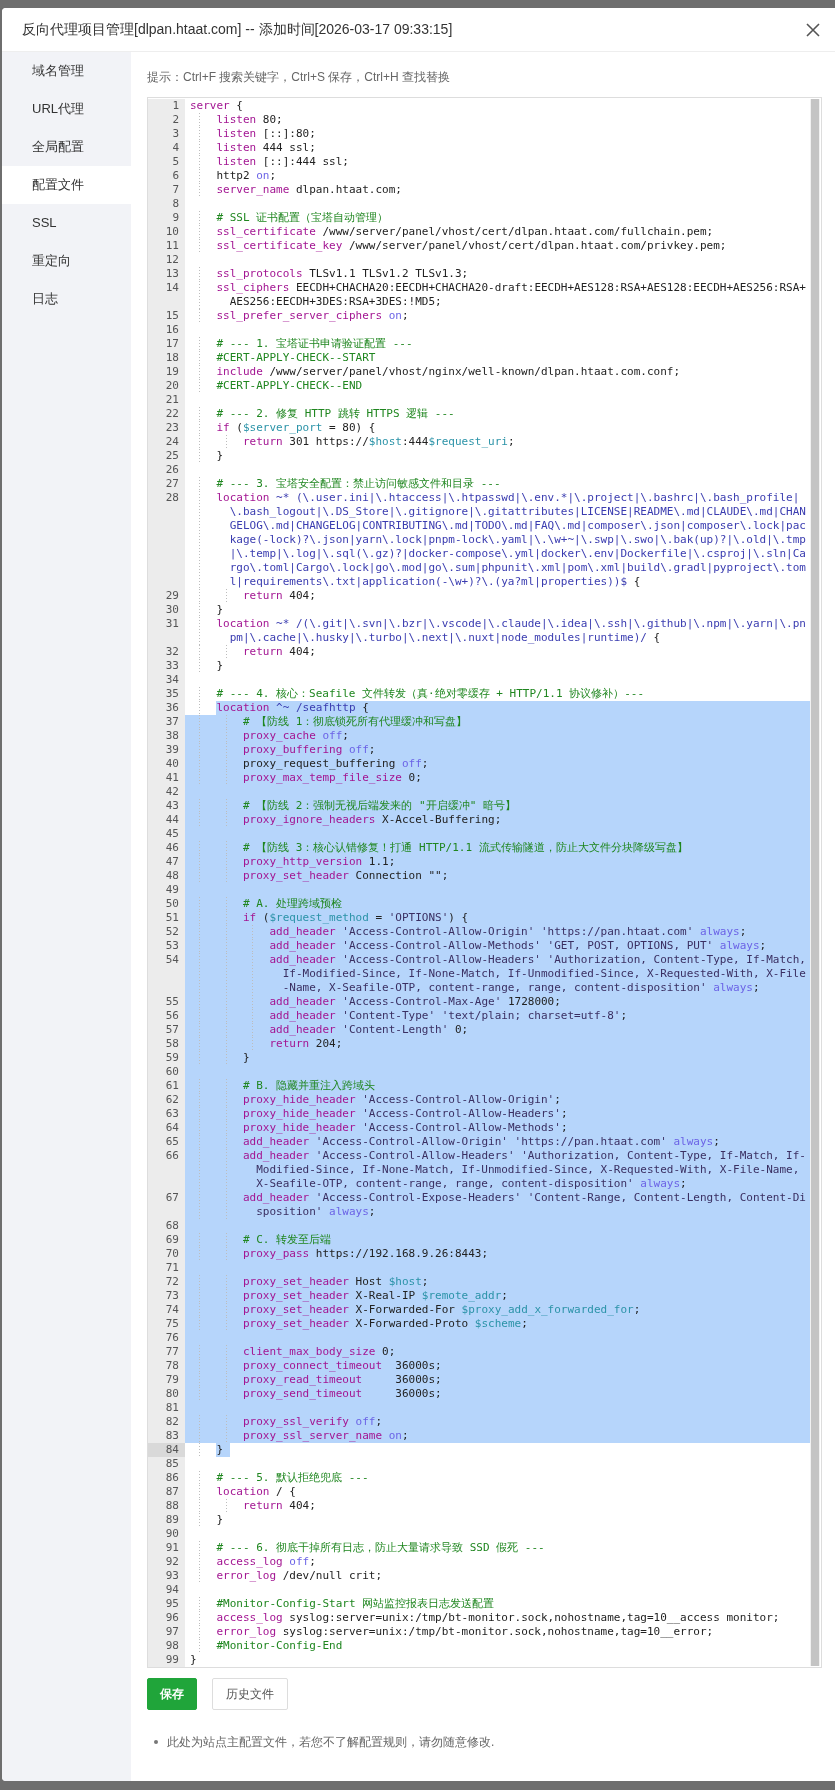 This screenshot has width=835, height=1790. What do you see at coordinates (66, 147) in the screenshot?
I see `sidebar-item: 全局配置` at bounding box center [66, 147].